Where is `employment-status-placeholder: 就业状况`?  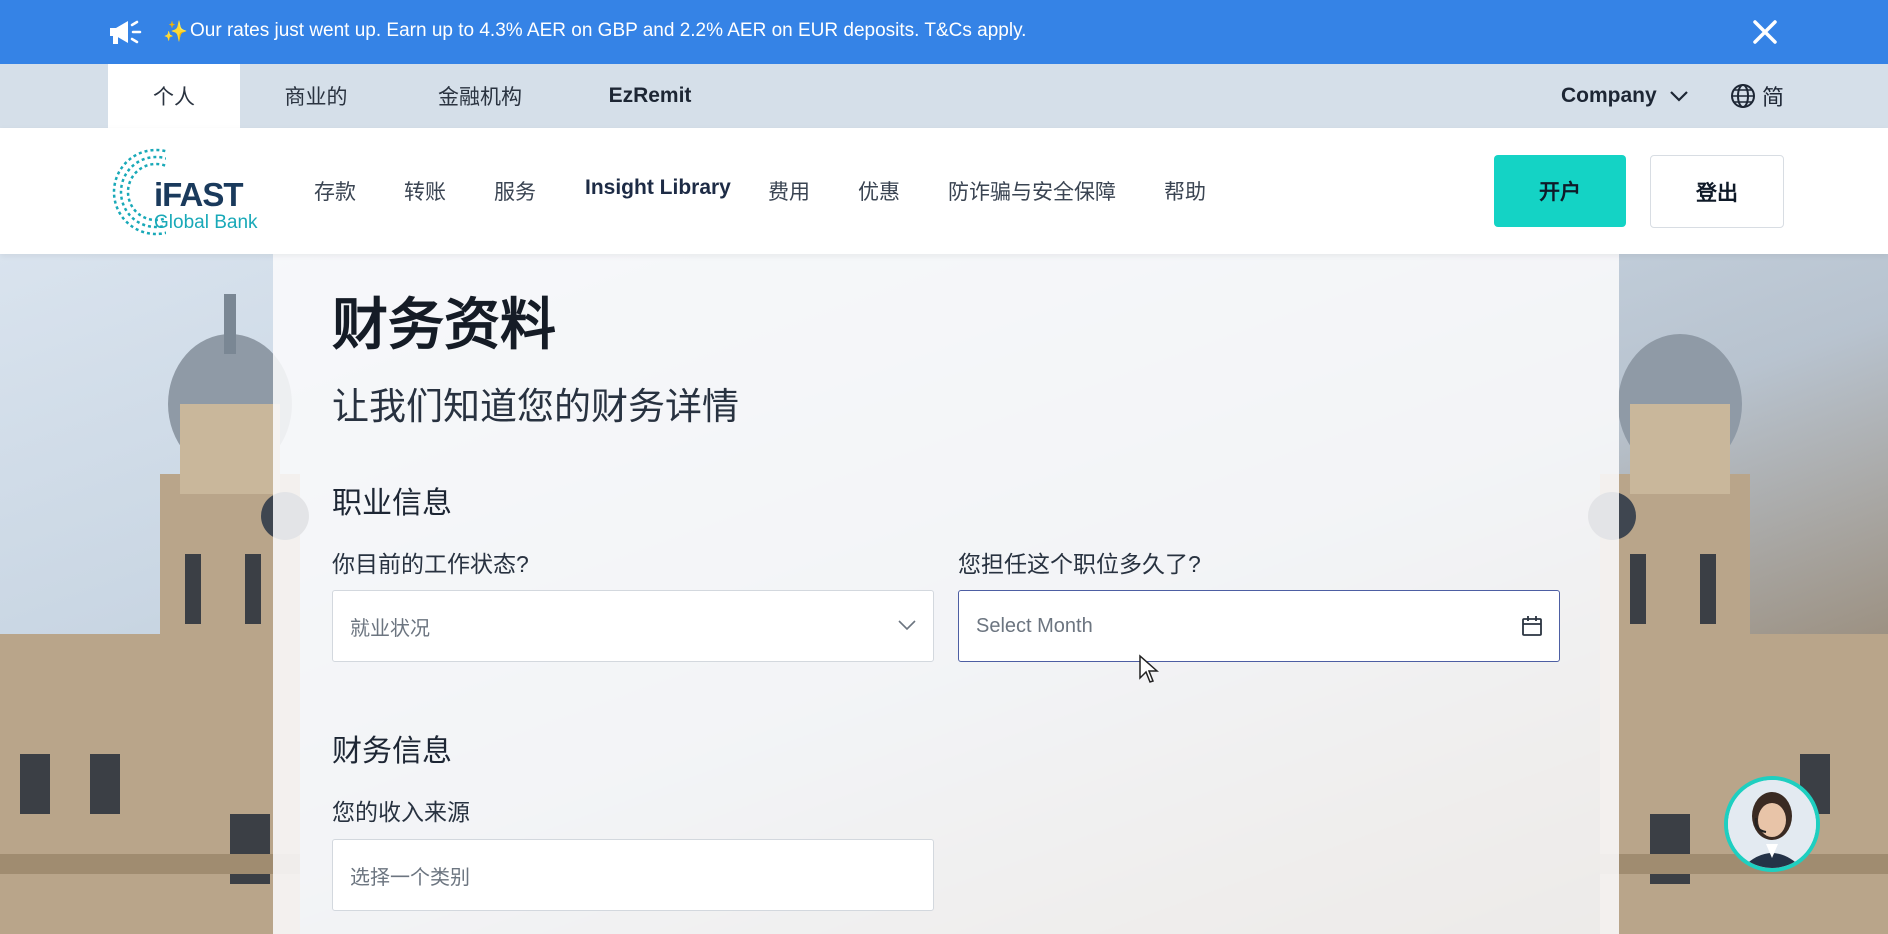
employment-status-placeholder: 就业状况 is located at coordinates (390, 628).